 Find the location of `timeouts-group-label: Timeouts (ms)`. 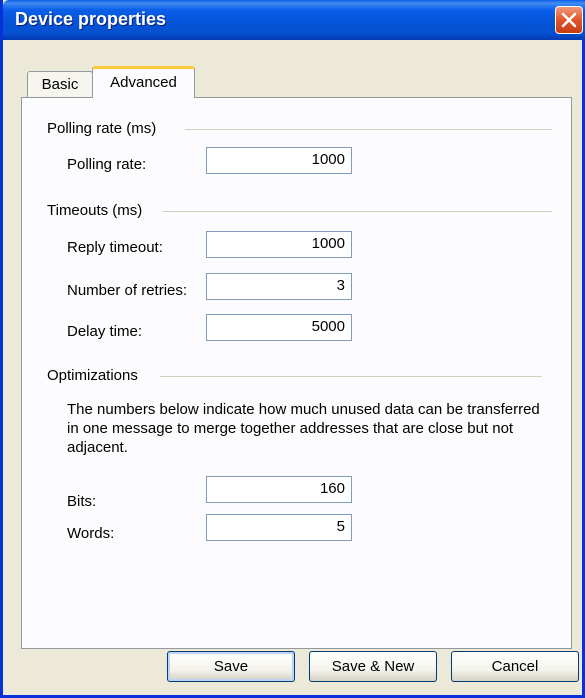

timeouts-group-label: Timeouts (ms) is located at coordinates (95, 210).